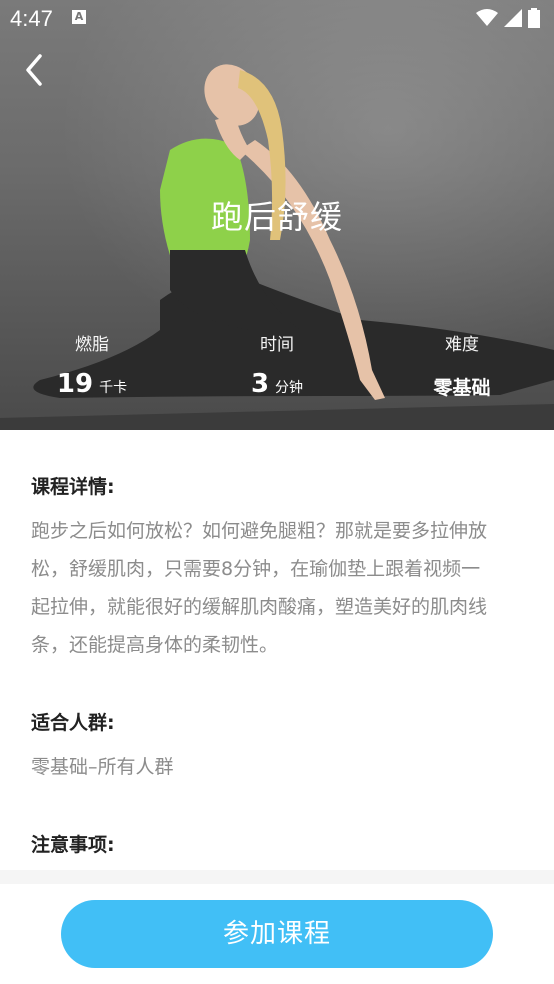 The width and height of the screenshot is (554, 984). I want to click on course-stats: 燃脂 19 千卡 时间 3 分钟 难度 零基础, so click(277, 370).